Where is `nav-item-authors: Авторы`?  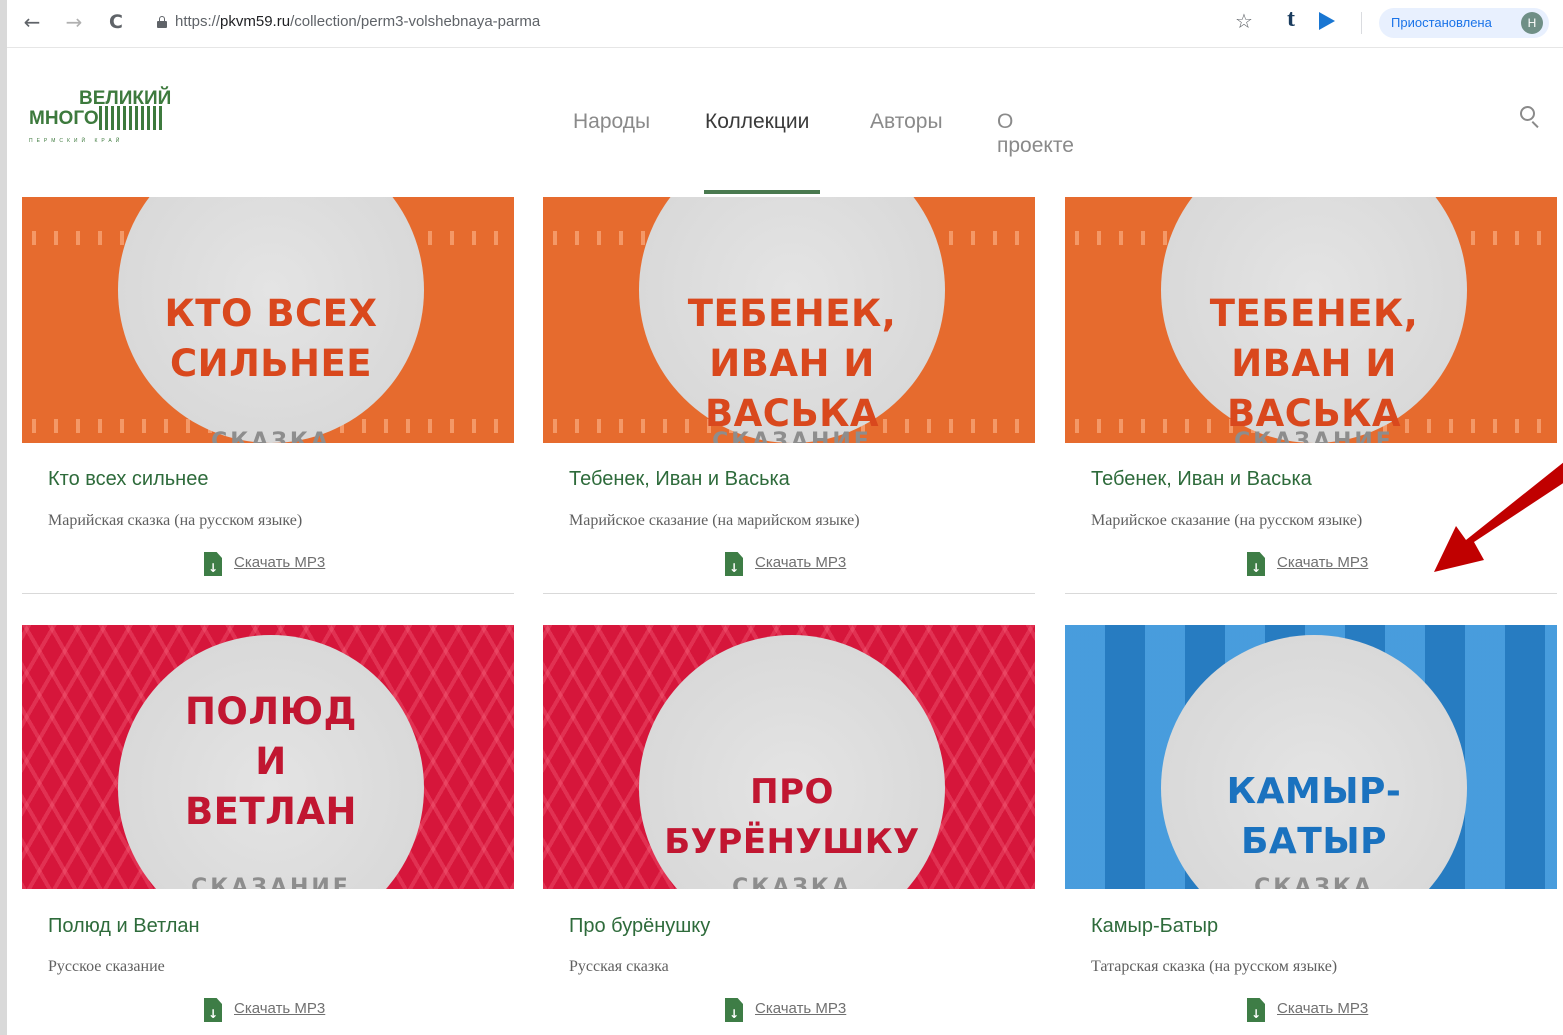
nav-item-authors: Авторы is located at coordinates (906, 122).